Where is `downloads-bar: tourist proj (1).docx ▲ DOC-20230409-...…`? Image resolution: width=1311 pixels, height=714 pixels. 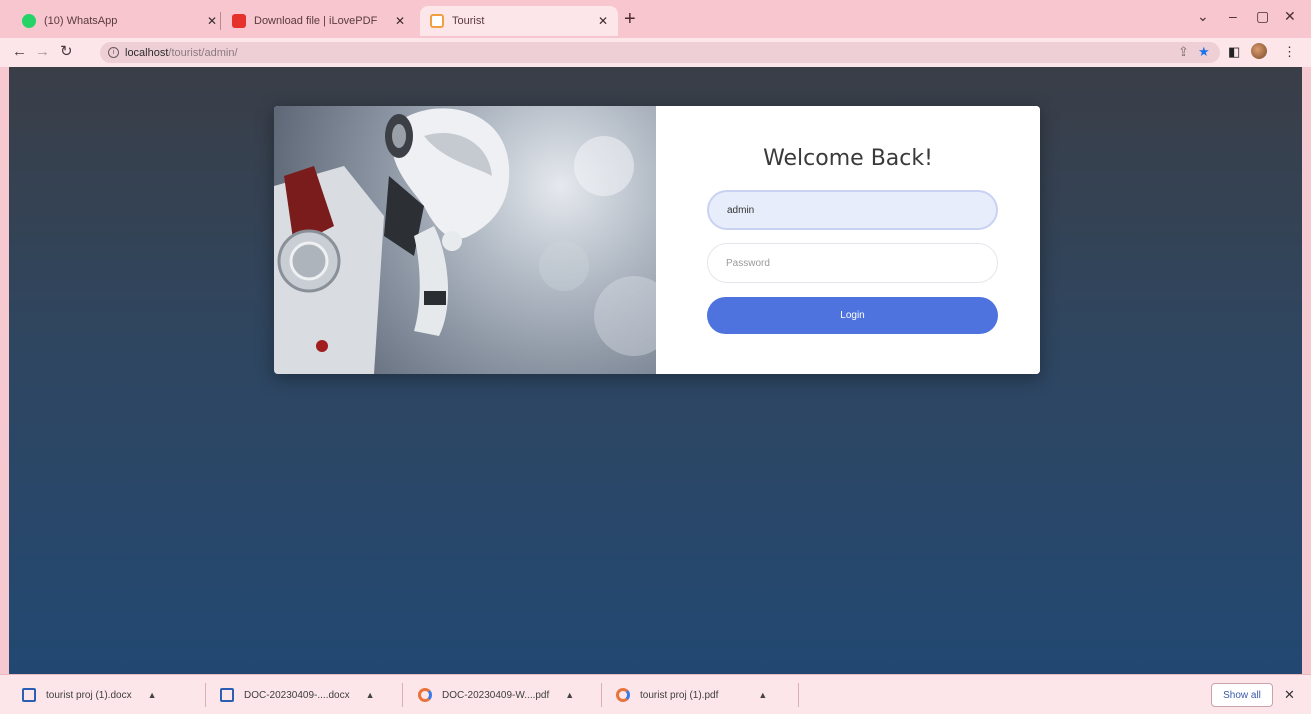 downloads-bar: tourist proj (1).docx ▲ DOC-20230409-...… is located at coordinates (655, 694).